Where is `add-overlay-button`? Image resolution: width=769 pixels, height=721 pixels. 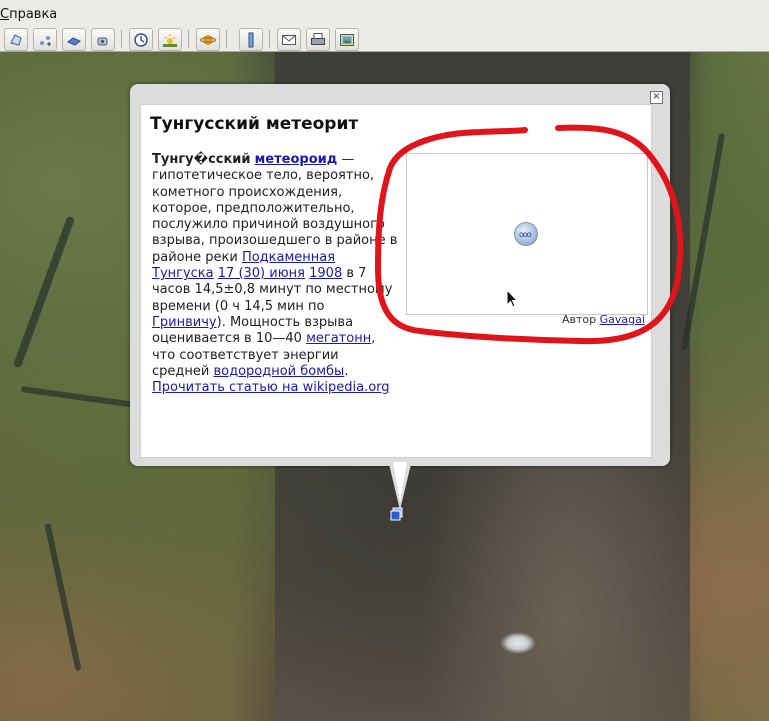 add-overlay-button is located at coordinates (103, 39).